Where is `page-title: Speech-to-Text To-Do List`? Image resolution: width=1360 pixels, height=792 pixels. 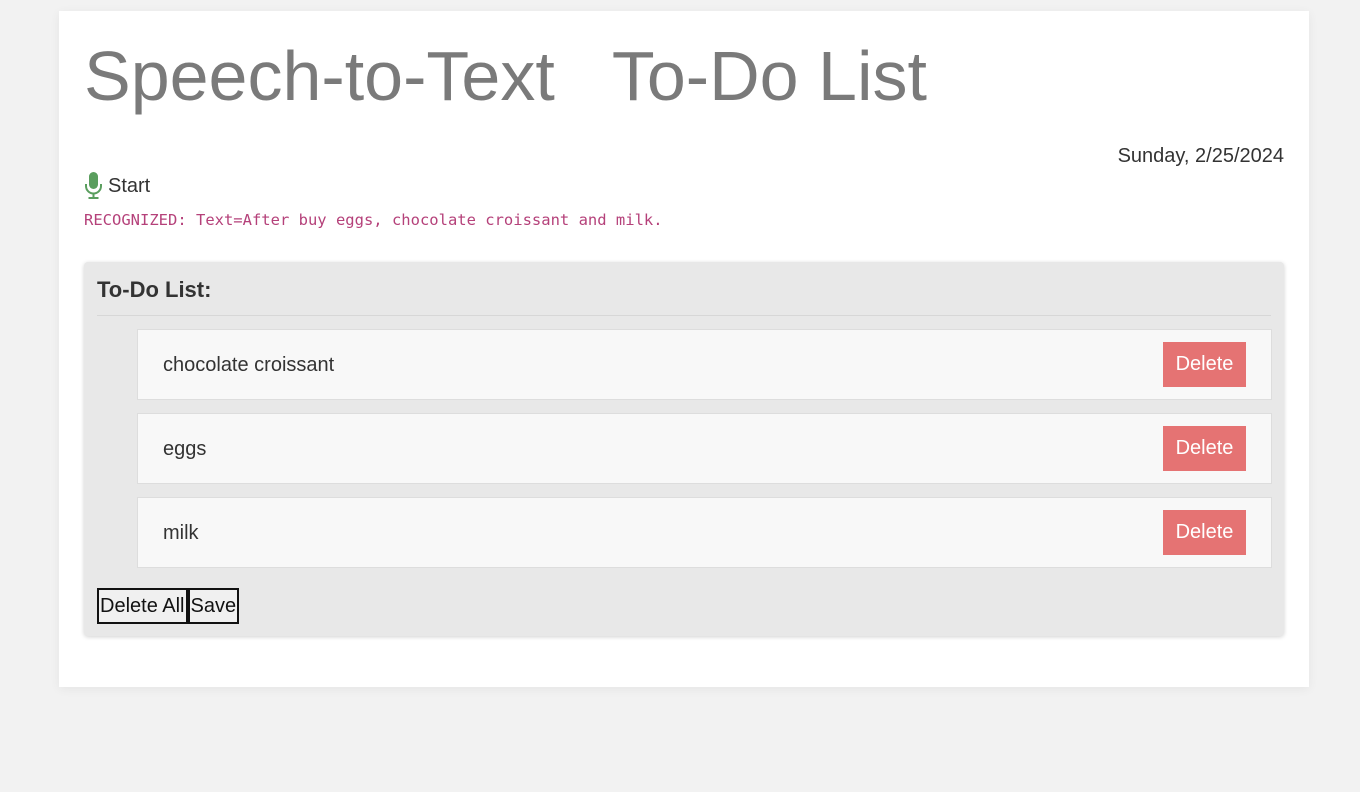 page-title: Speech-to-Text To-Do List is located at coordinates (505, 76).